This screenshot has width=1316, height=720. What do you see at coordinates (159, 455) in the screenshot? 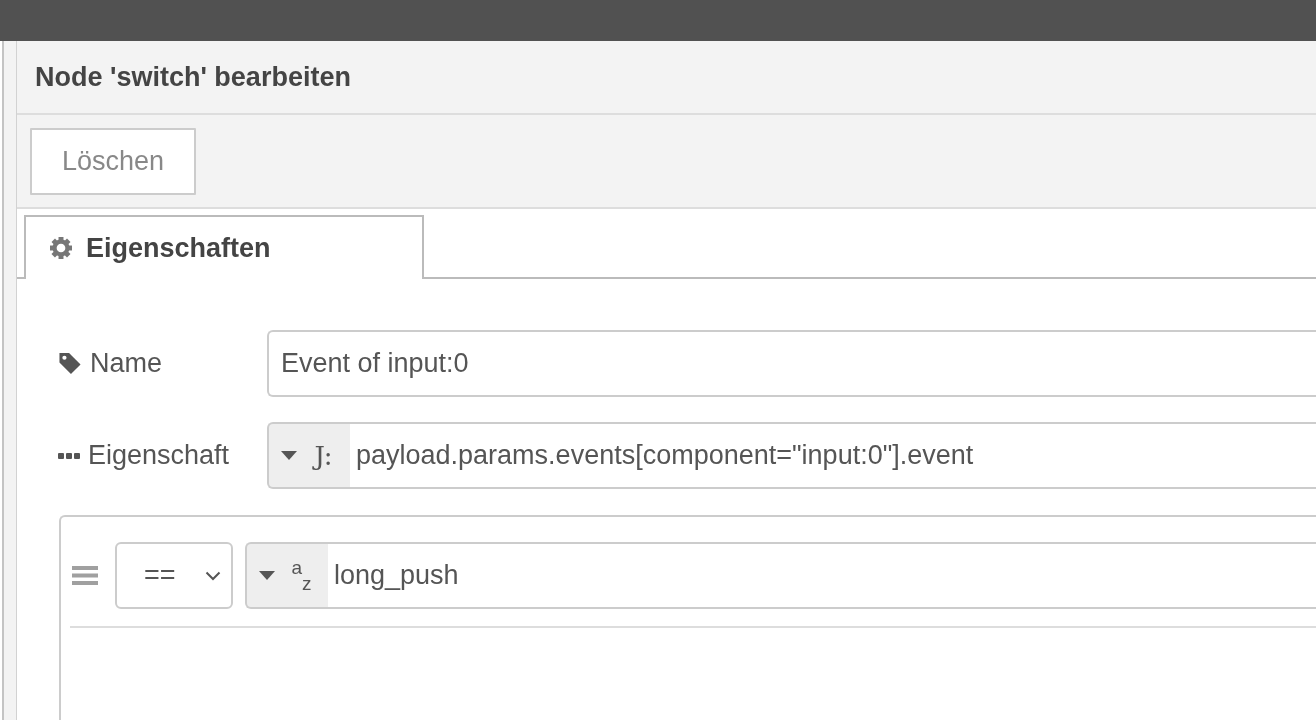
I see `field-label: Eigenschaft` at bounding box center [159, 455].